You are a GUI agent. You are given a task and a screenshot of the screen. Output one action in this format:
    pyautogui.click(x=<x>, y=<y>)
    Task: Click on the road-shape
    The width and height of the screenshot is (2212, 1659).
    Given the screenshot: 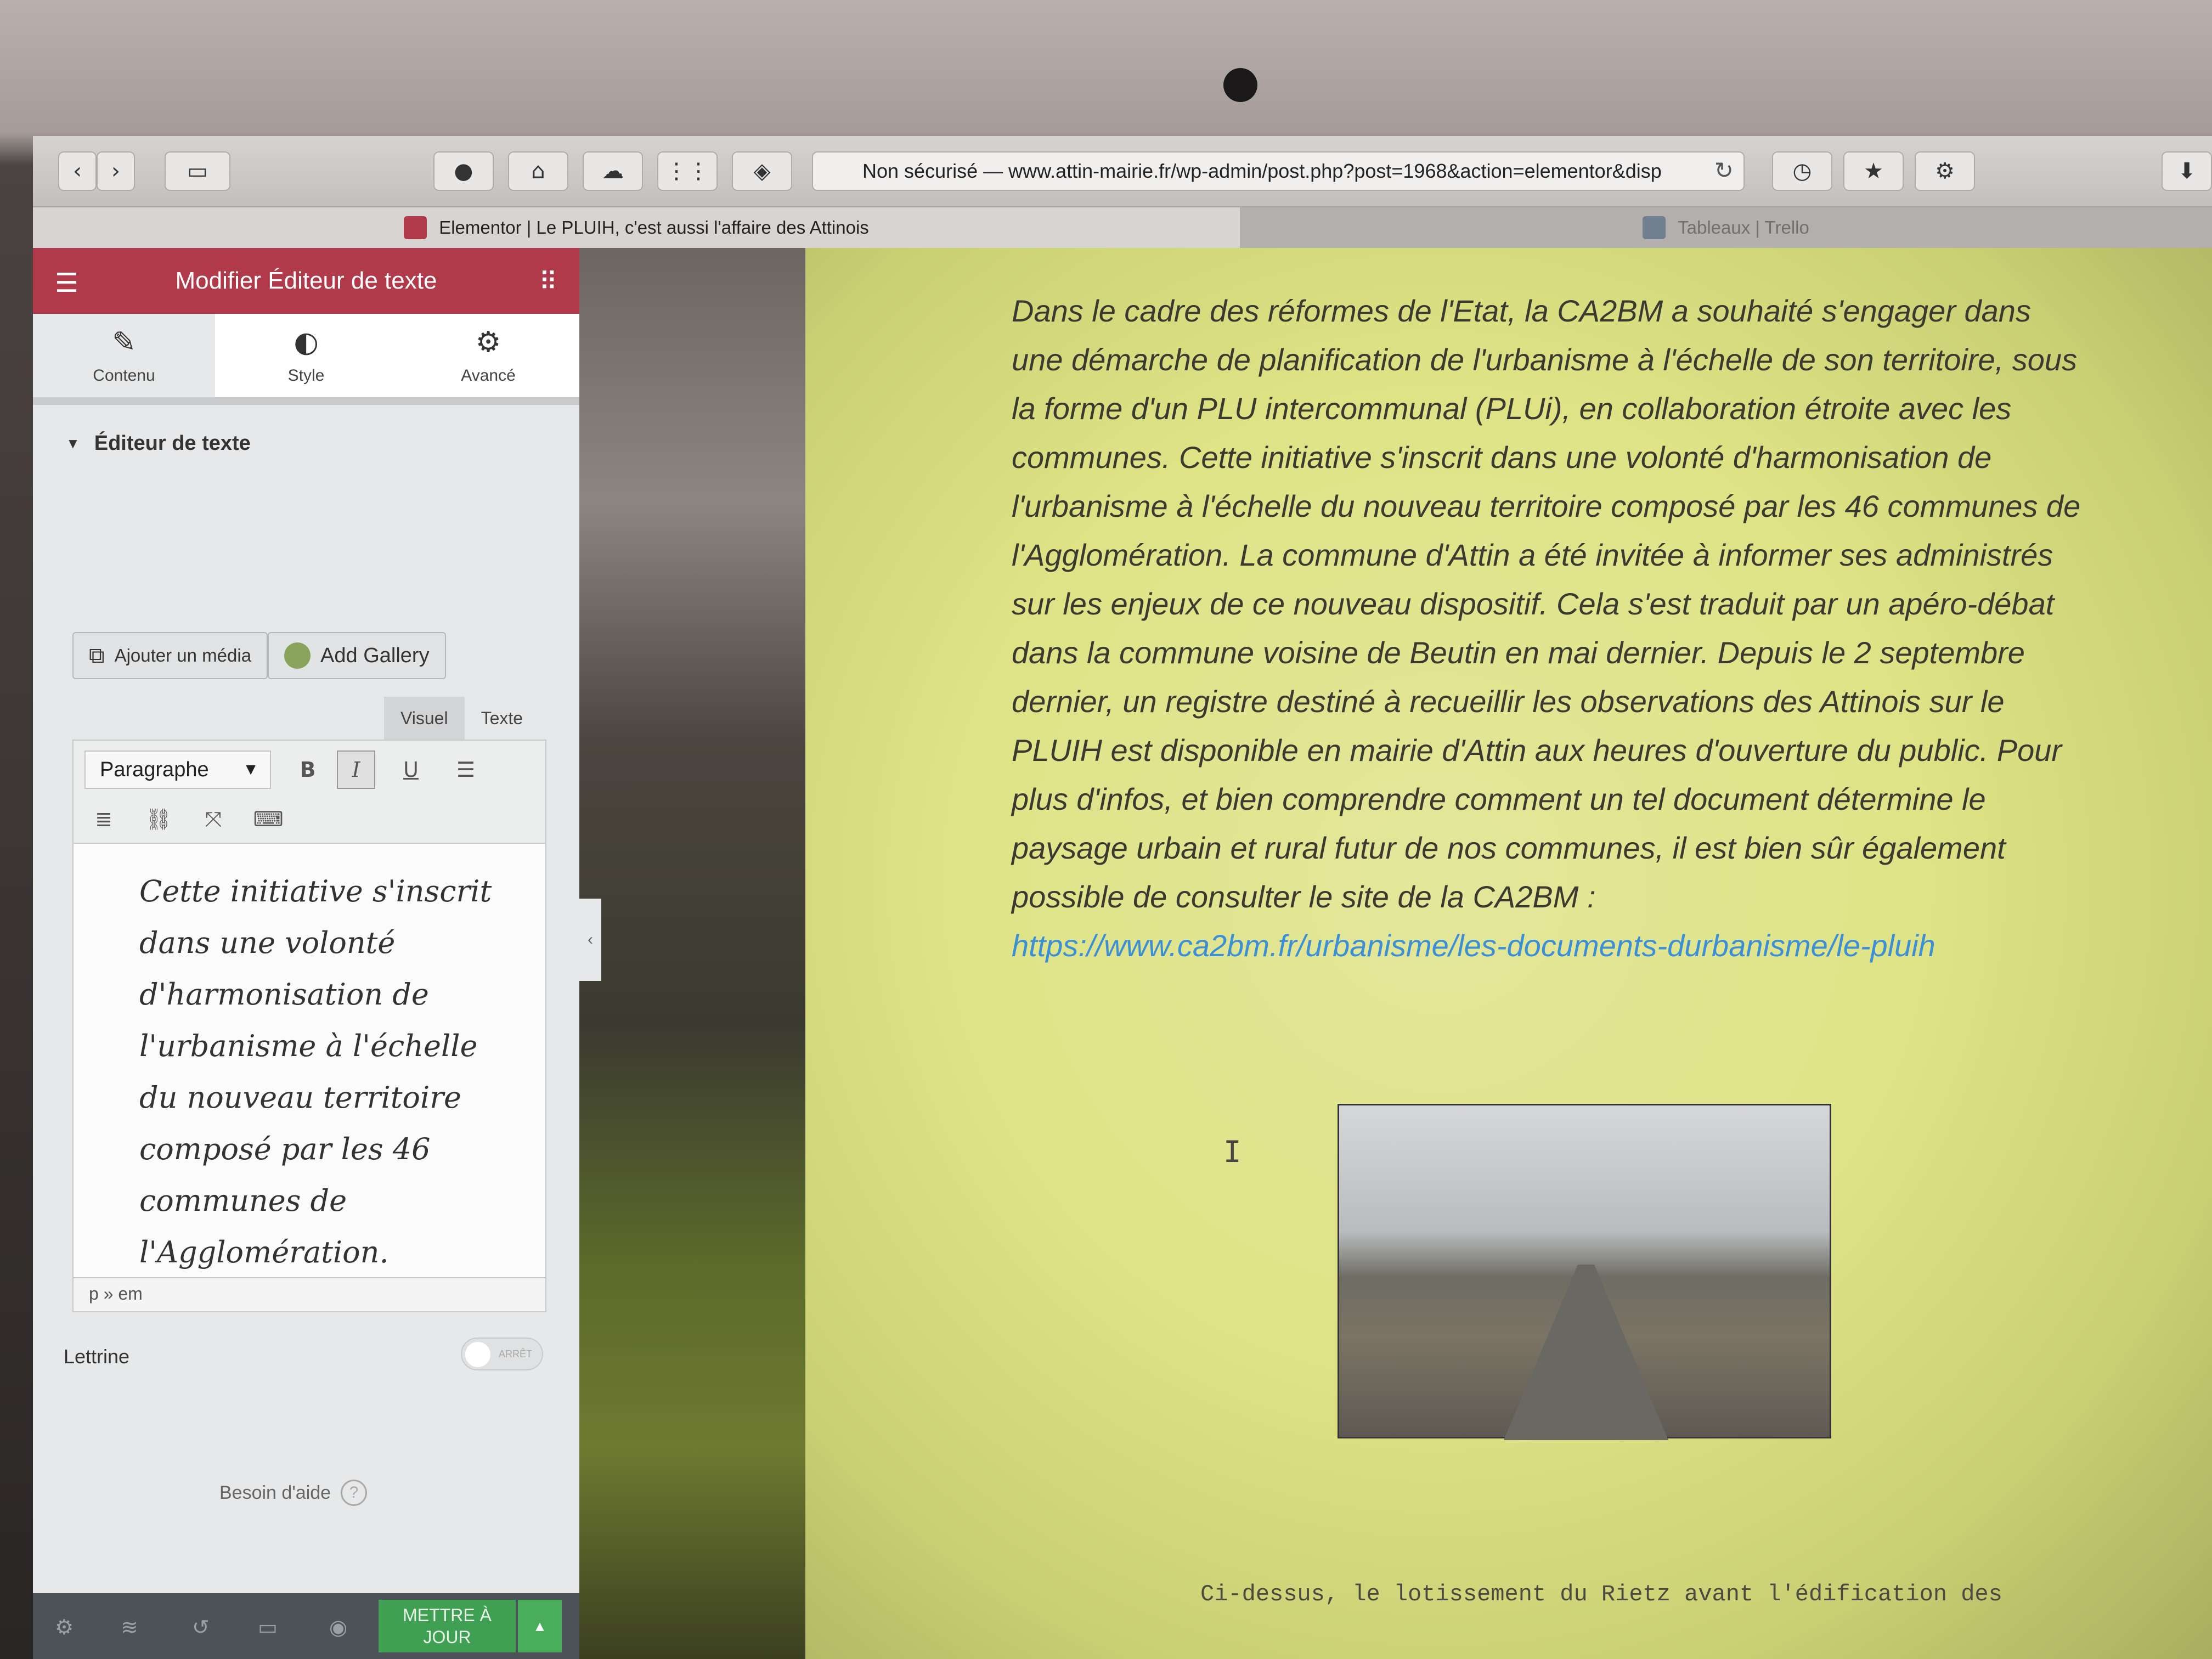 What is the action you would take?
    pyautogui.click(x=1586, y=1352)
    